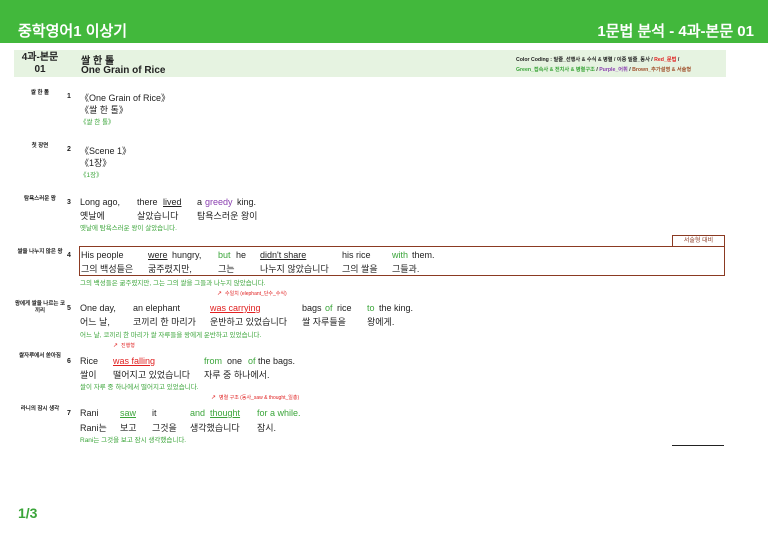  I want to click on vocab-word: greedy, so click(219, 202).